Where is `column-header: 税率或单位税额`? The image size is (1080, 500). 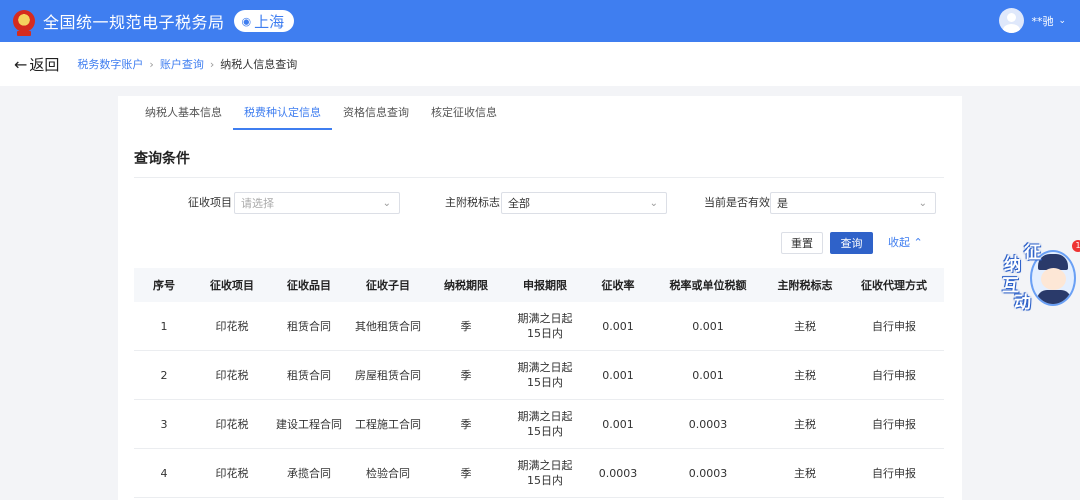
column-header: 税率或单位税额 is located at coordinates (708, 285).